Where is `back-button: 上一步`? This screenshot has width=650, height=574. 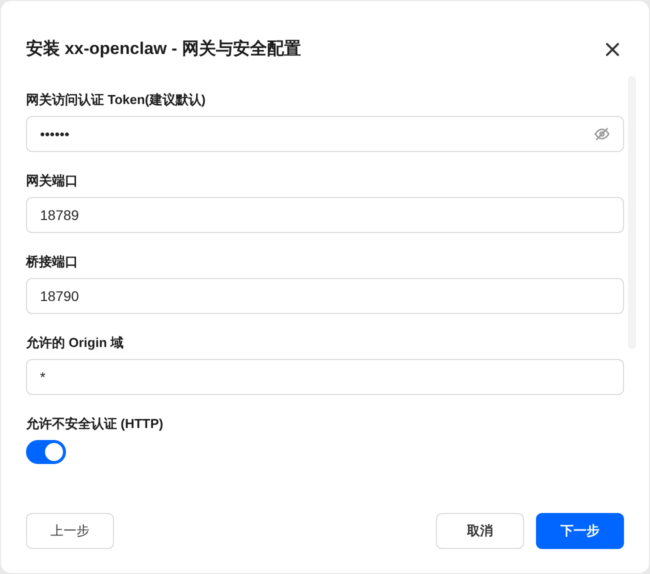
back-button: 上一步 is located at coordinates (70, 531).